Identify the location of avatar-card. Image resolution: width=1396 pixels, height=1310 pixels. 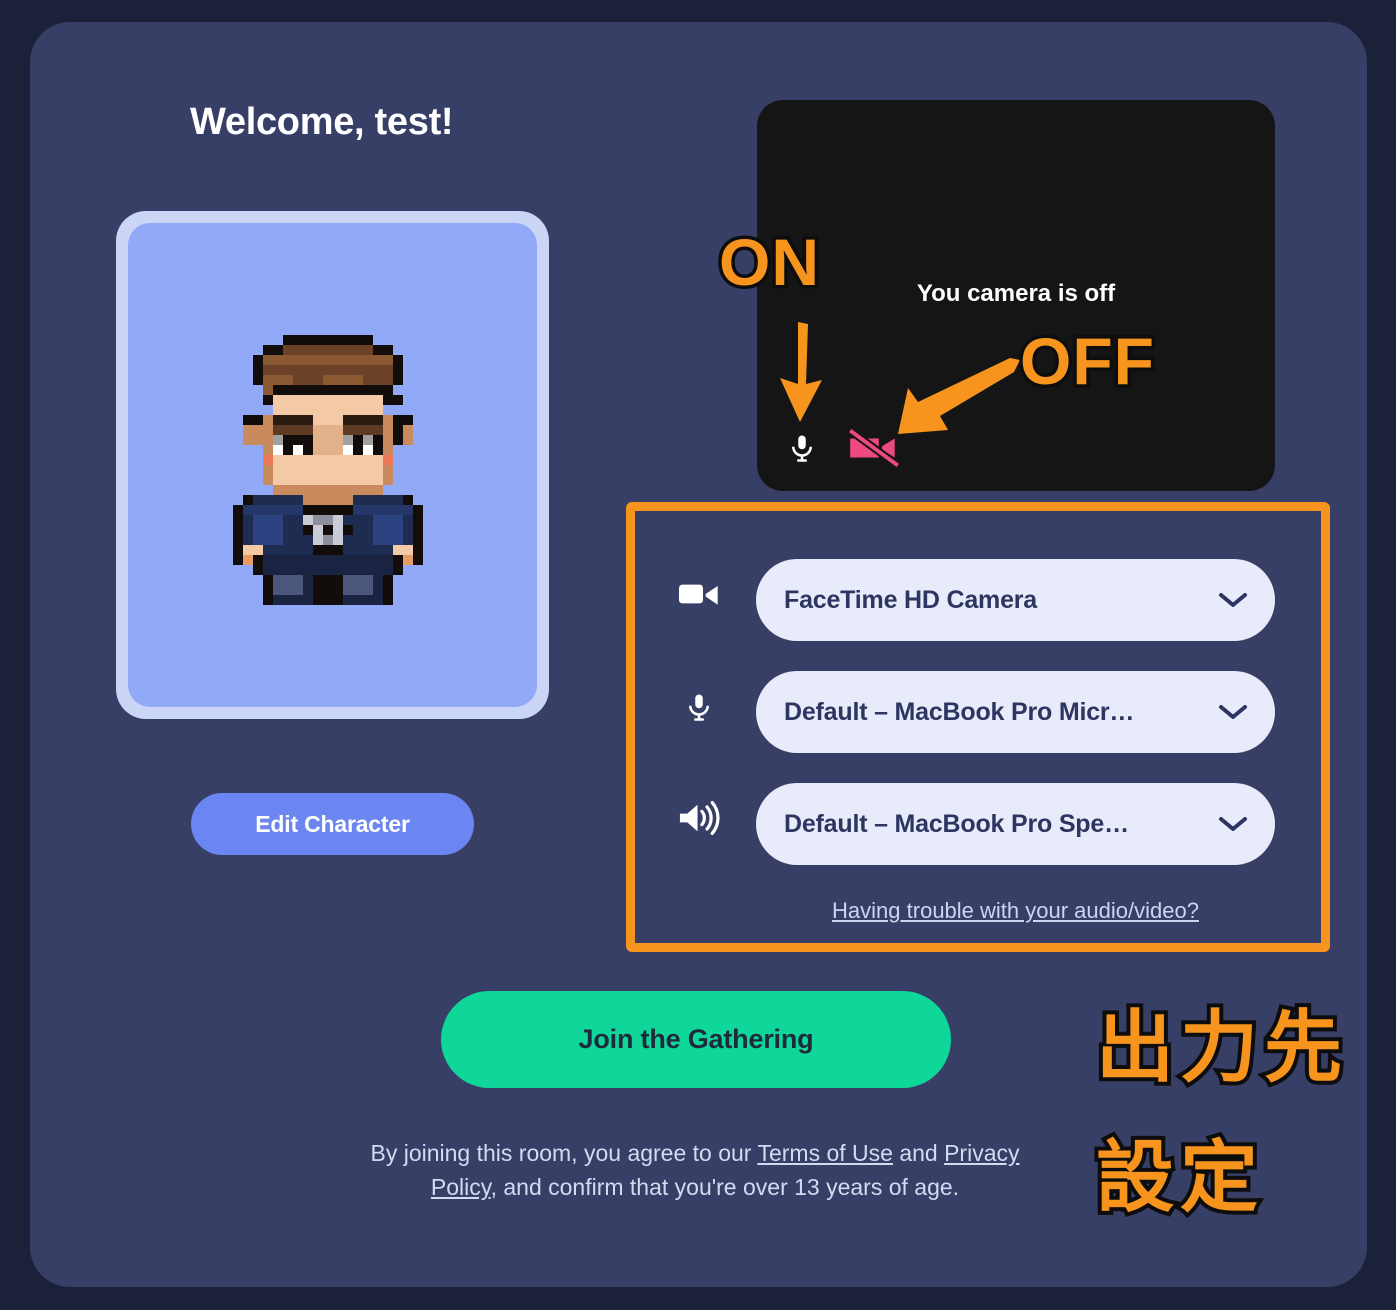
(332, 465).